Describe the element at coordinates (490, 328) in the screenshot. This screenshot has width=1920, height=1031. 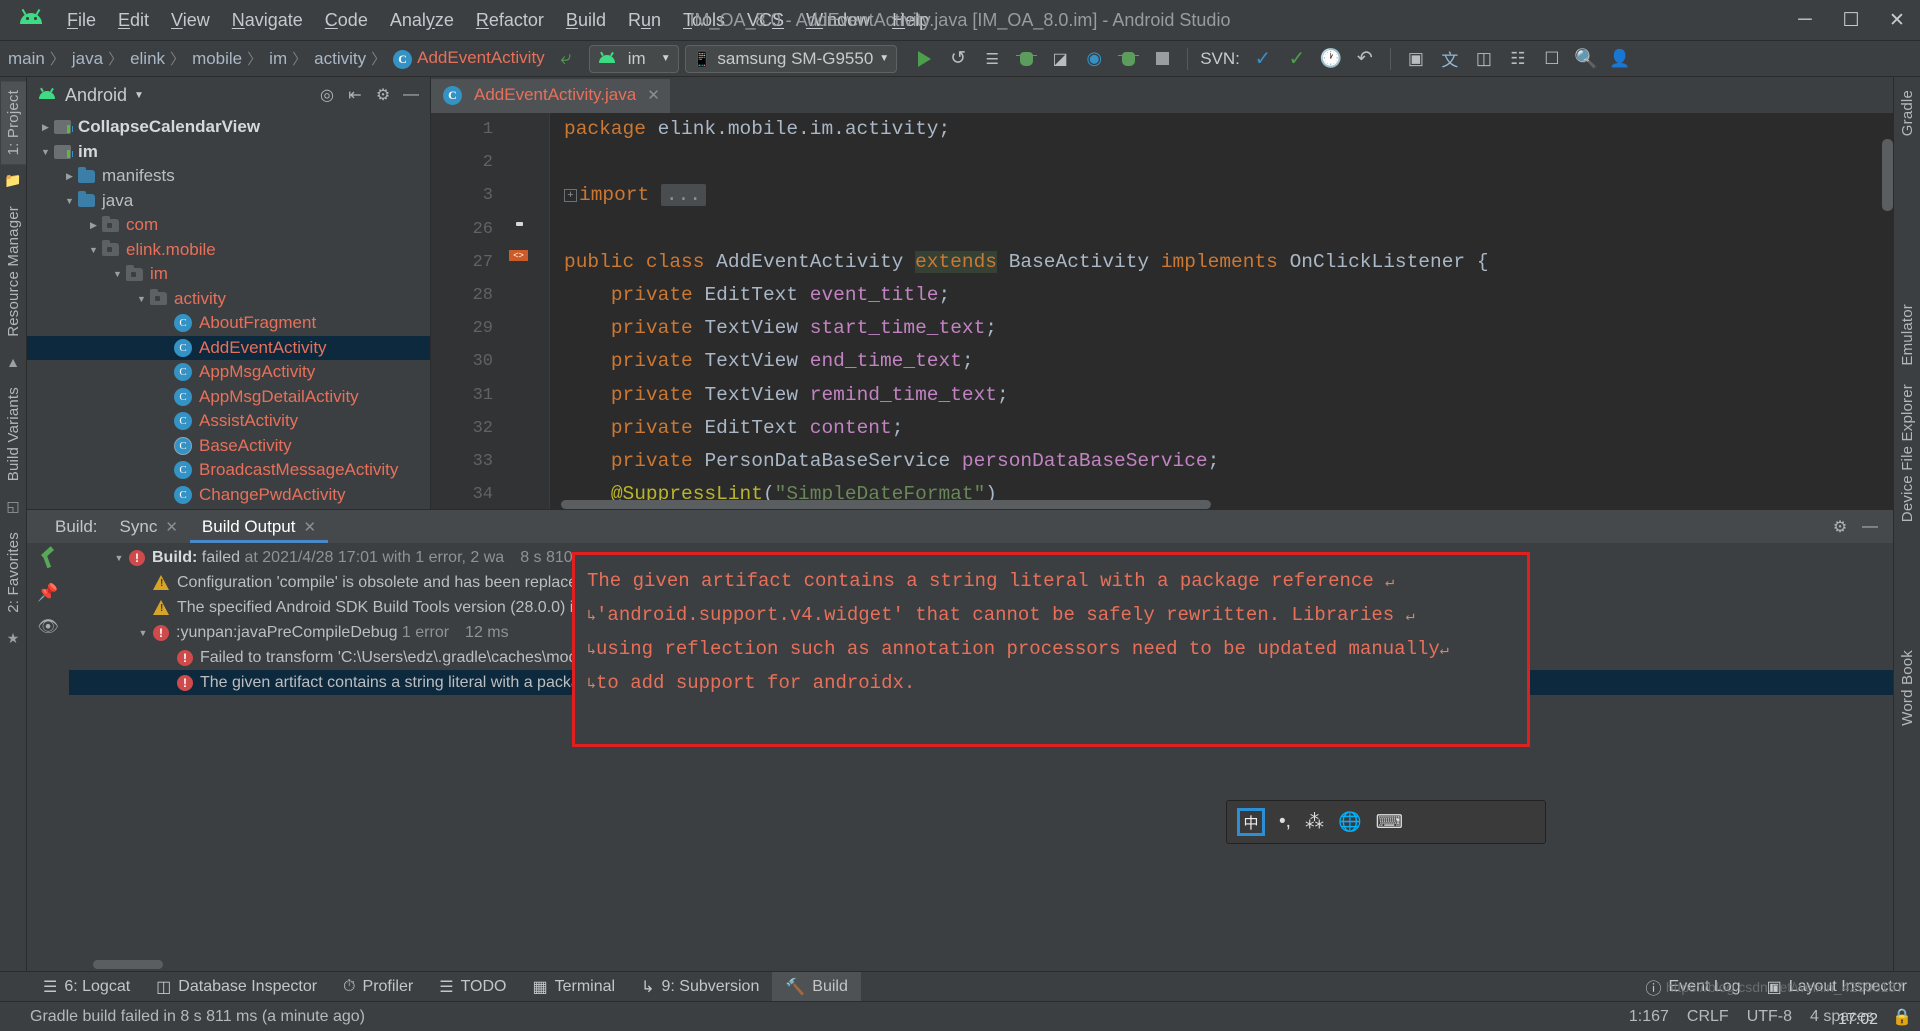
I see `gutter-line: 29` at that location.